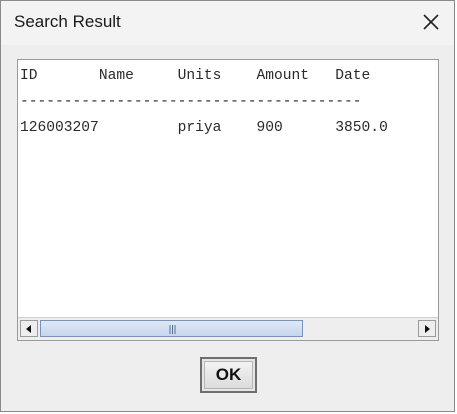 Image resolution: width=457 pixels, height=414 pixels. I want to click on thumb-grip-icon, so click(172, 329).